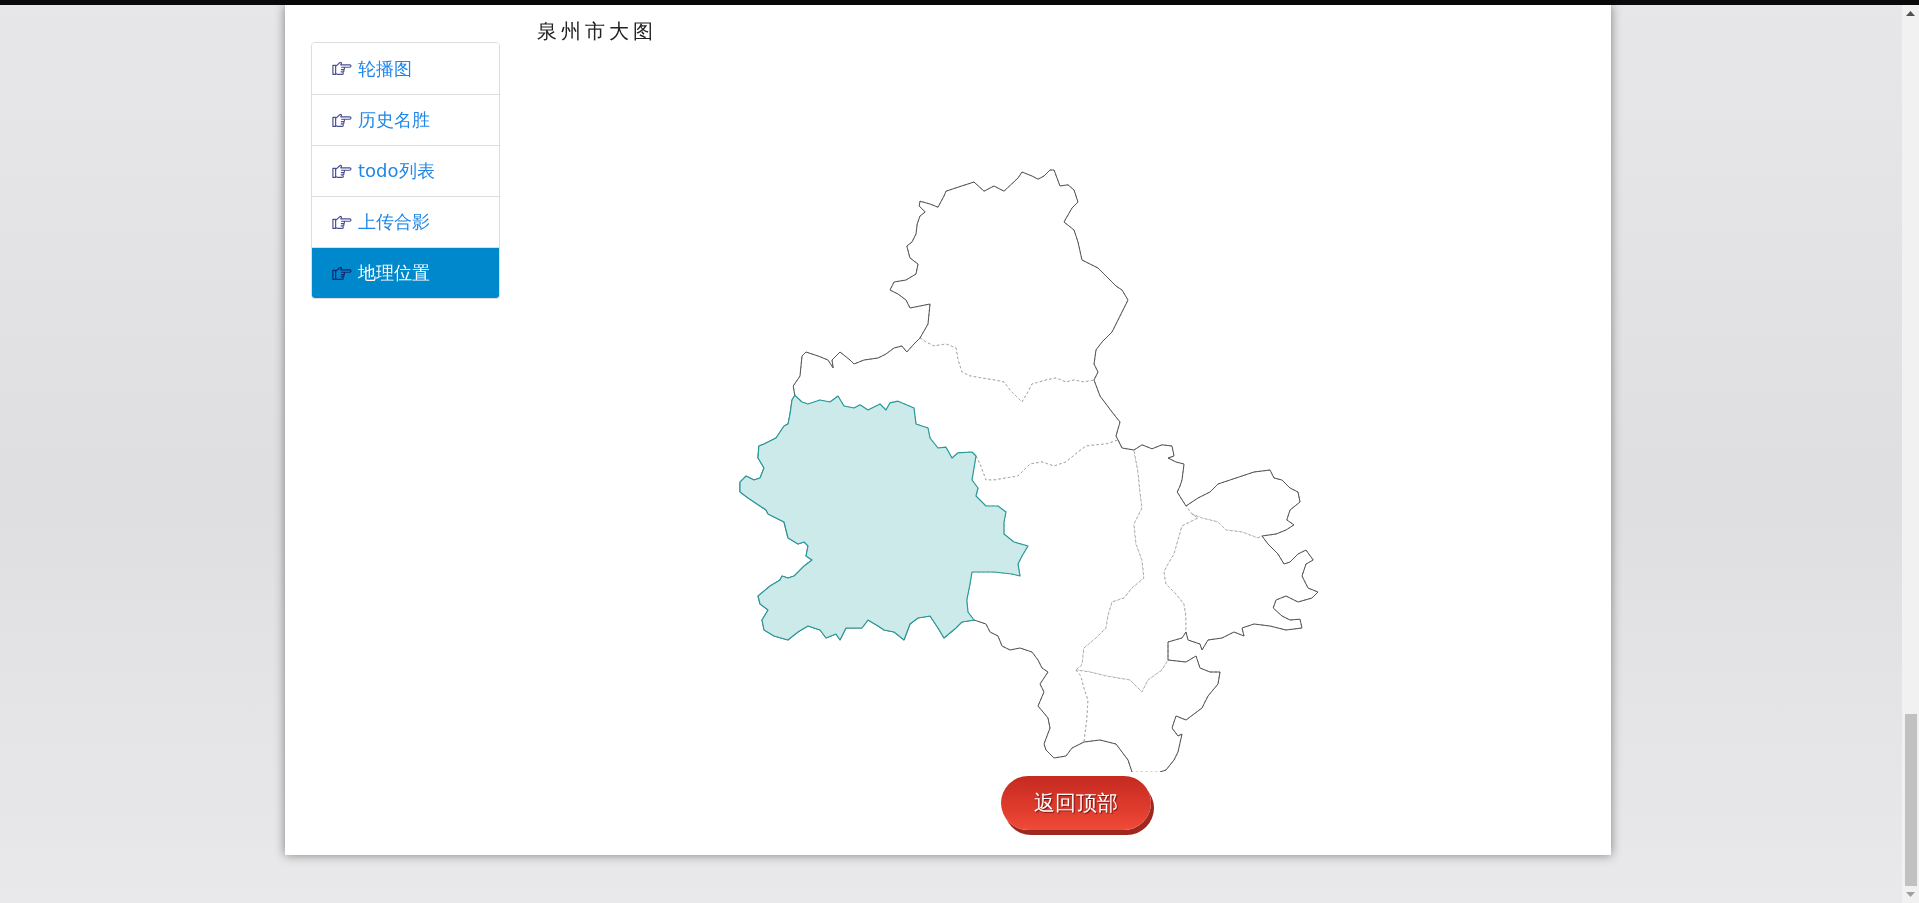 The width and height of the screenshot is (1919, 903). What do you see at coordinates (1910, 800) in the screenshot?
I see `scrollbar-thumb` at bounding box center [1910, 800].